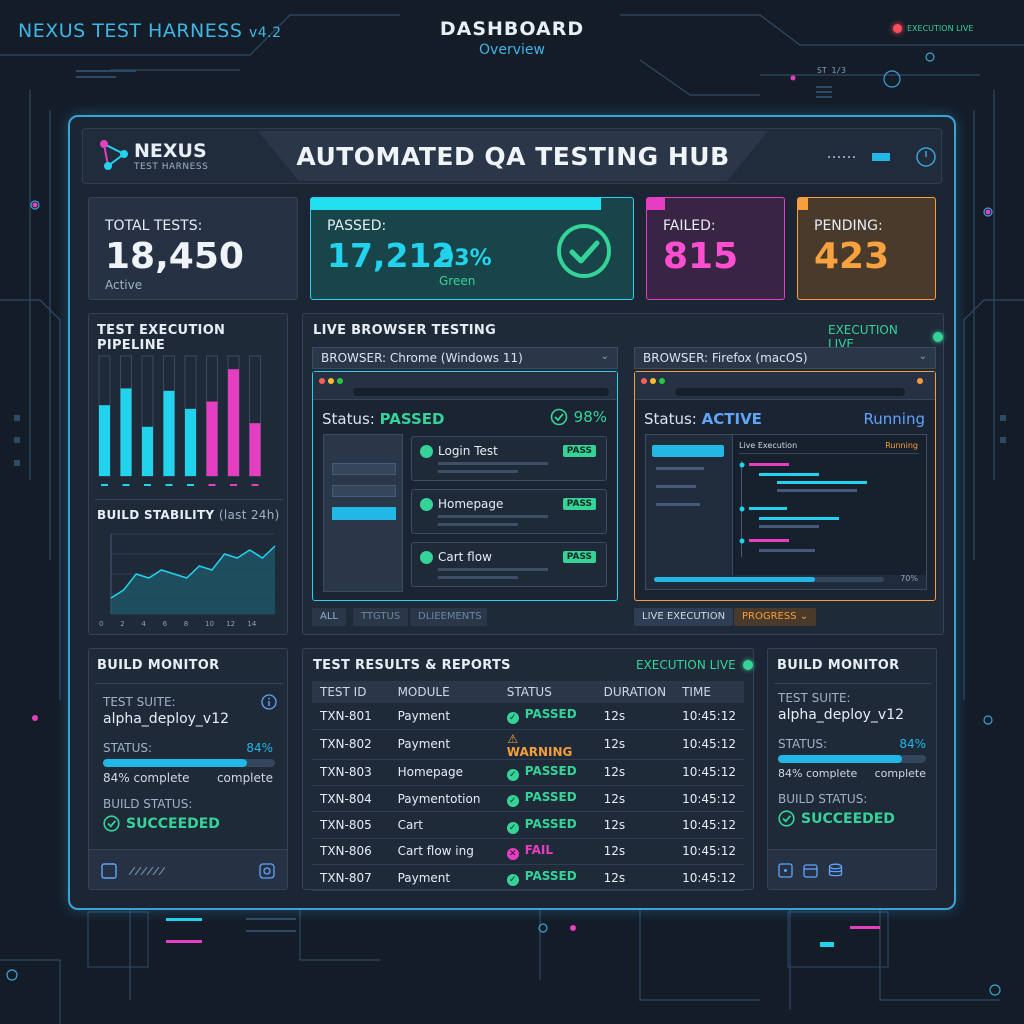 The height and width of the screenshot is (1024, 1024). I want to click on app-title-text: NEXUS TEST HARNESS, so click(130, 31).